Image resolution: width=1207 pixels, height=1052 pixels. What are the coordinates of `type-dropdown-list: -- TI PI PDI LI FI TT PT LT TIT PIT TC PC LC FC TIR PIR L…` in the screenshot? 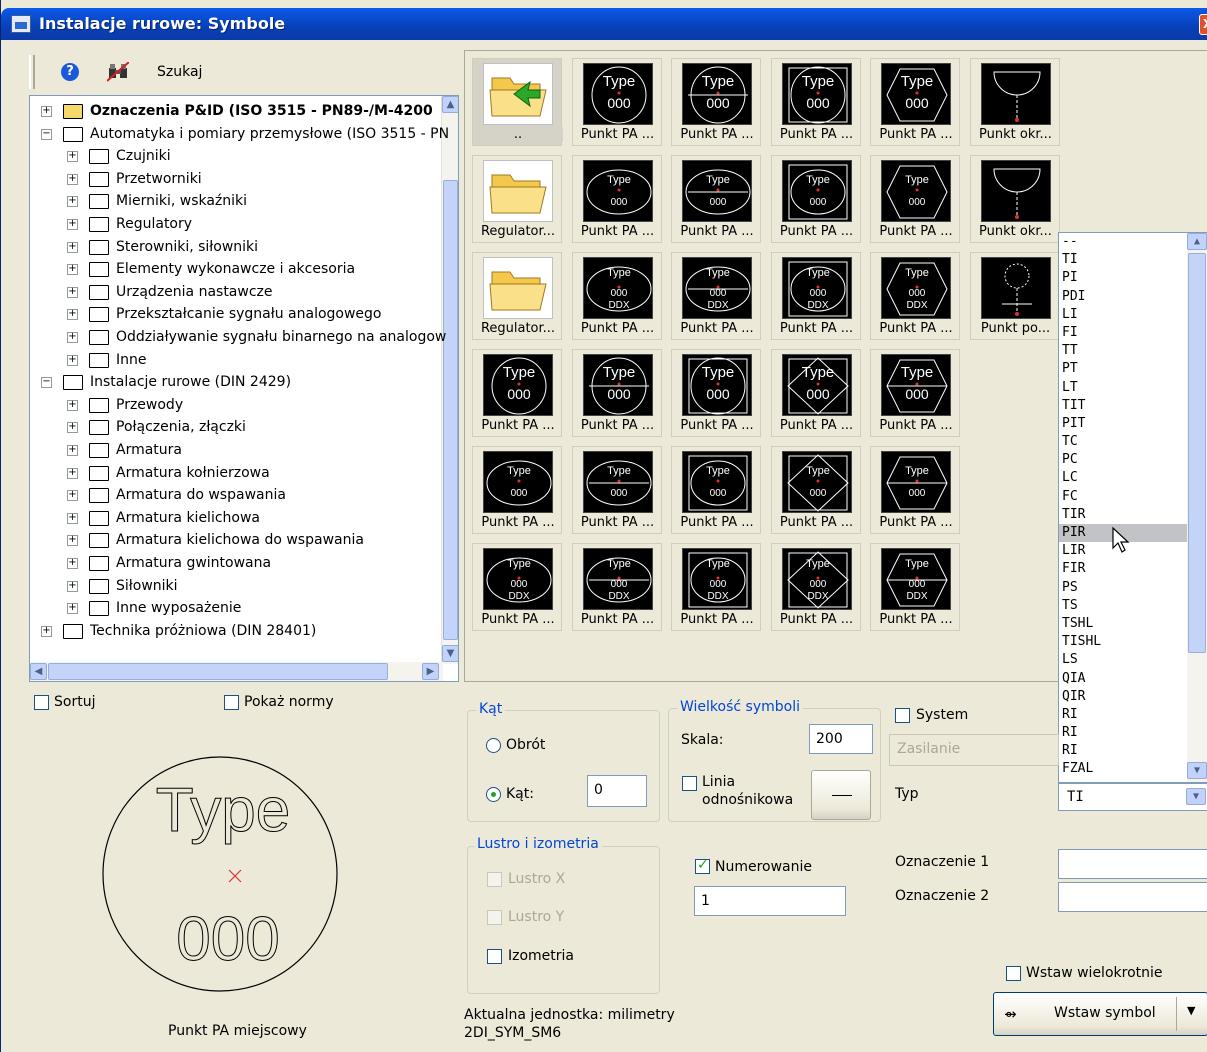 It's located at (1132, 507).